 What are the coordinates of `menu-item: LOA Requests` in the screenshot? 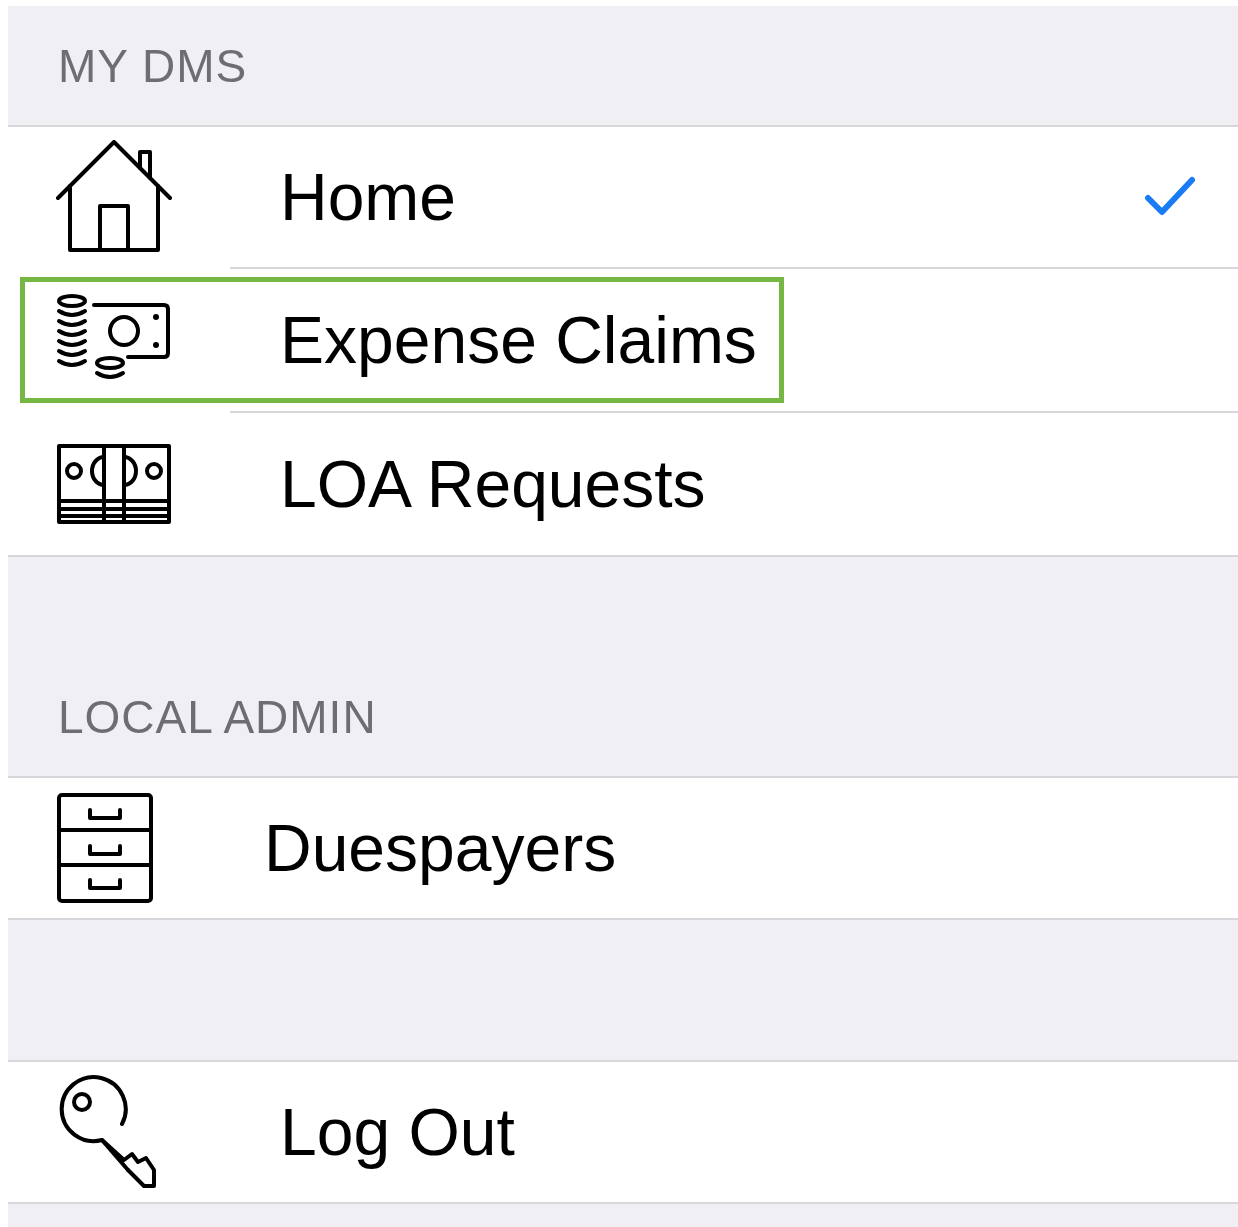 It's located at (623, 484).